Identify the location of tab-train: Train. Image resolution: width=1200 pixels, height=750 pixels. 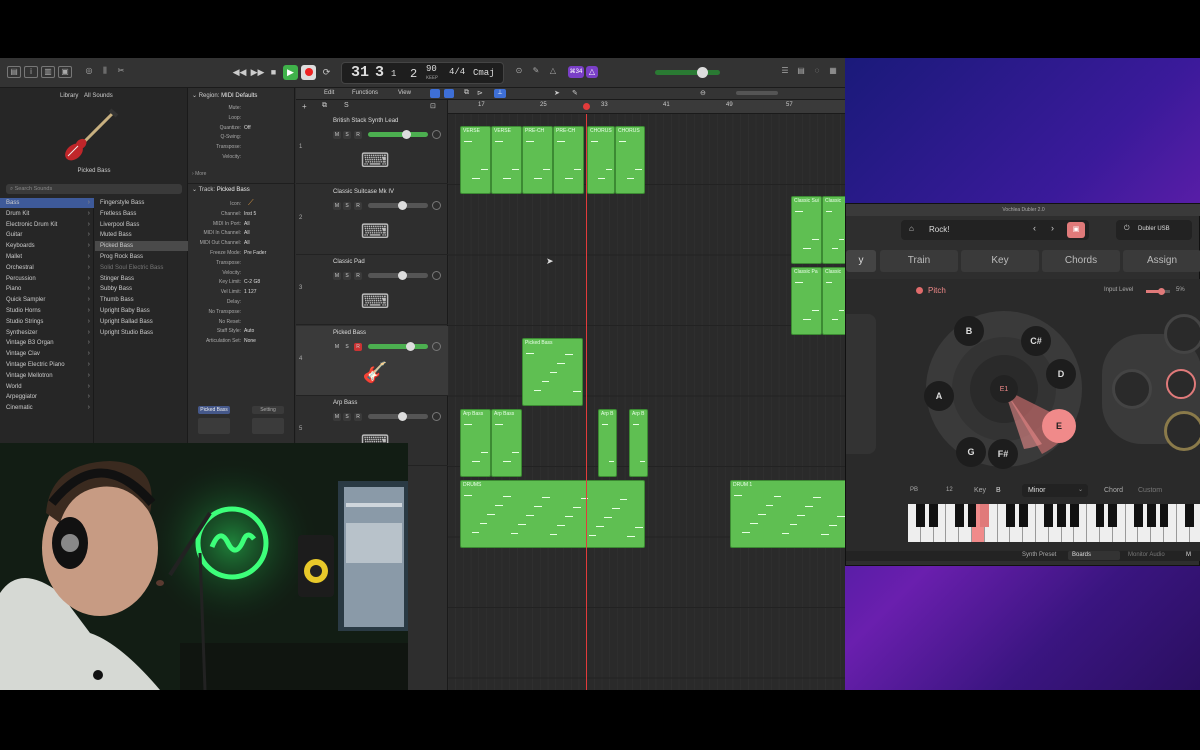
(919, 261).